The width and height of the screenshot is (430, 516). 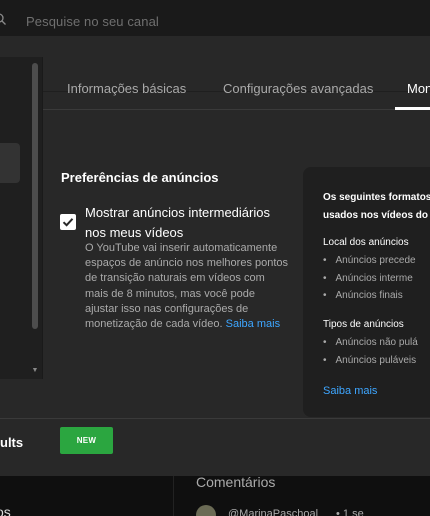 What do you see at coordinates (3, 18) in the screenshot?
I see `search-icon` at bounding box center [3, 18].